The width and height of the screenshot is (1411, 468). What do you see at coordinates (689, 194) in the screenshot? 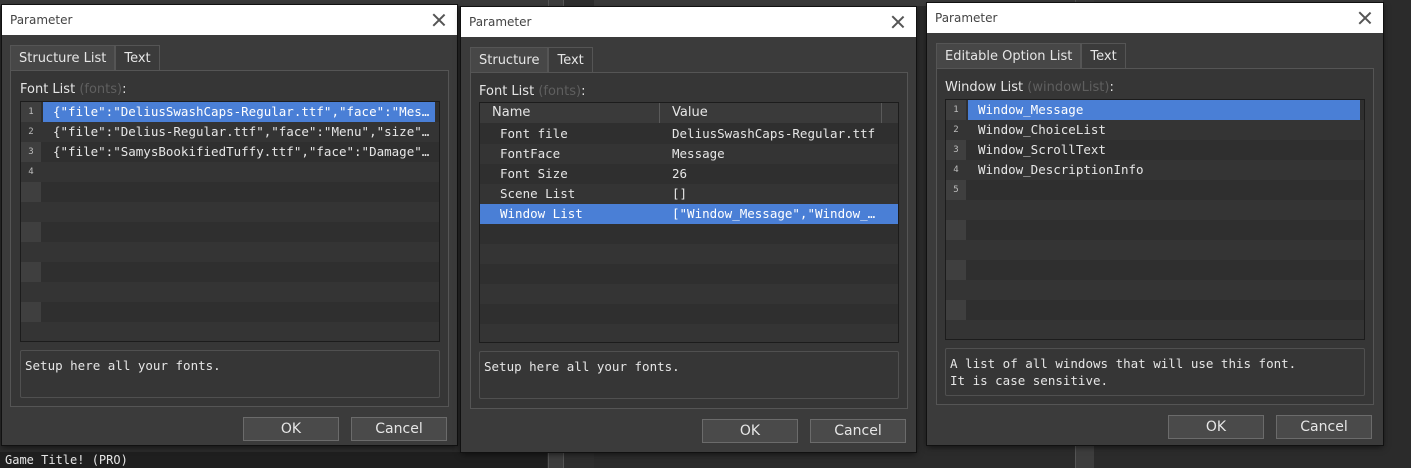
I see `table-row: Scene List []` at bounding box center [689, 194].